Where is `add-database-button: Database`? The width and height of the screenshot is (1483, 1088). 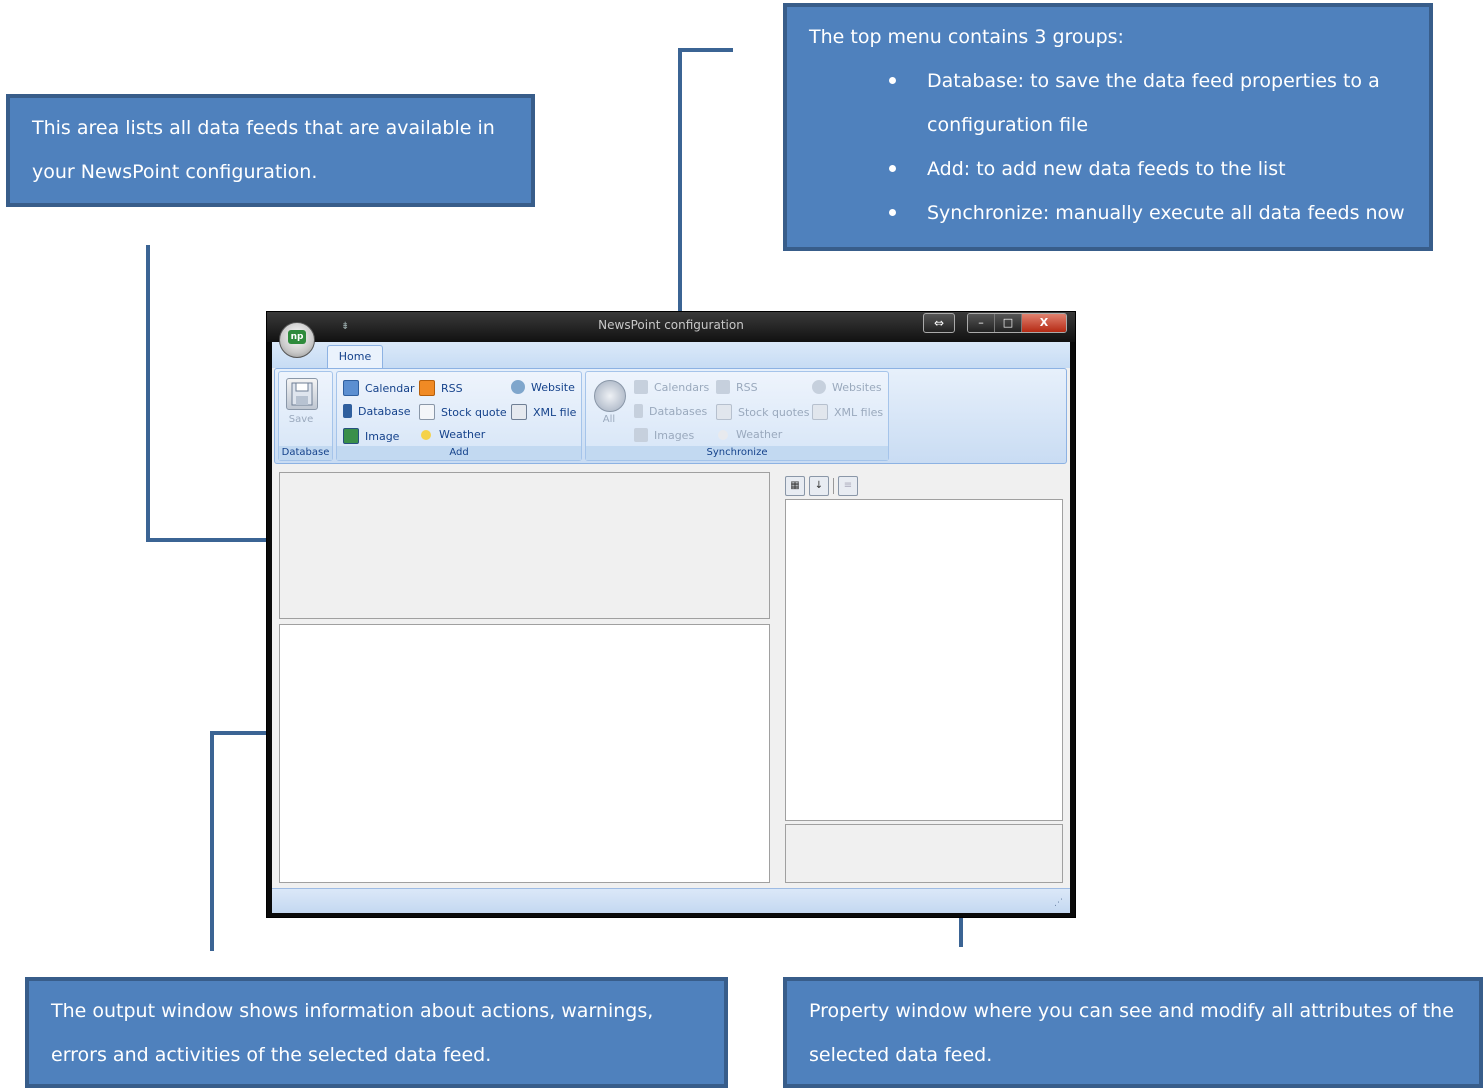
add-database-button: Database is located at coordinates (377, 411).